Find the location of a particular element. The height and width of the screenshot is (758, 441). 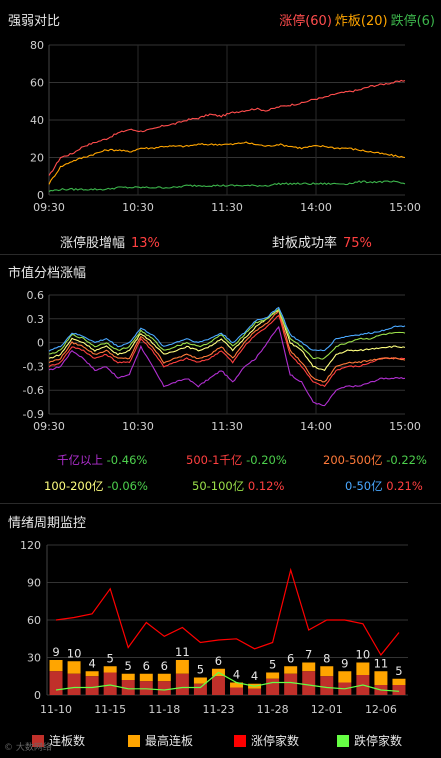

legend-label: 跌停家数 is located at coordinates (378, 741).